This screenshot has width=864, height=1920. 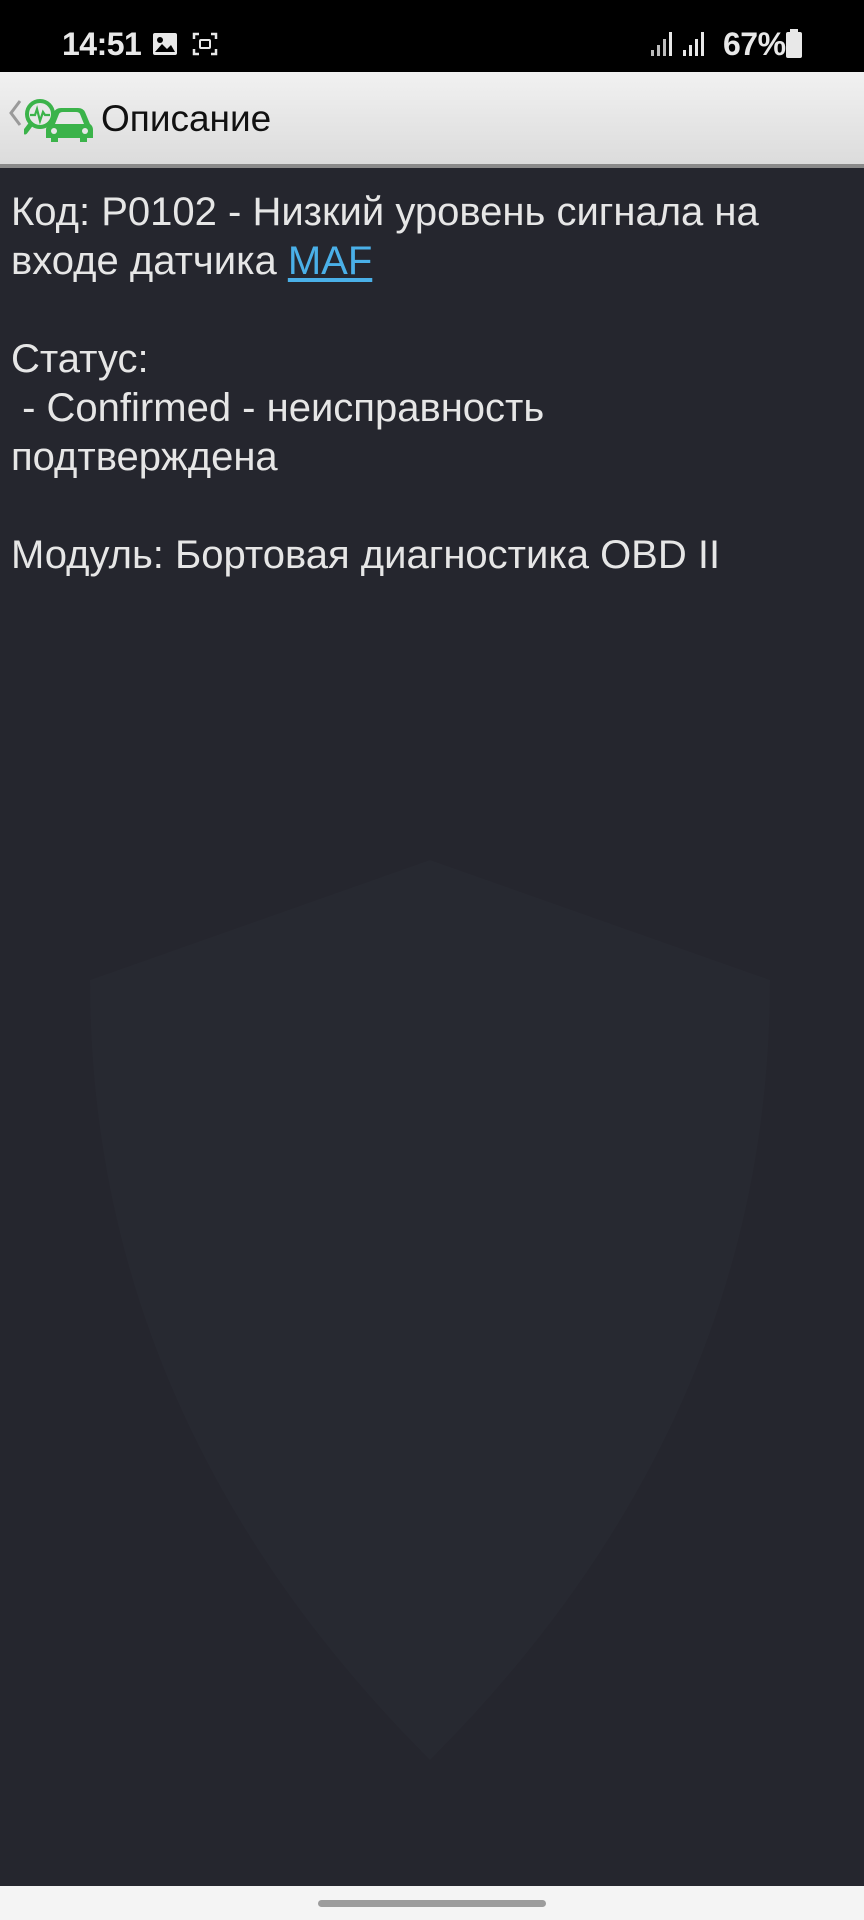 I want to click on signal-1-icon, so click(x=661, y=44).